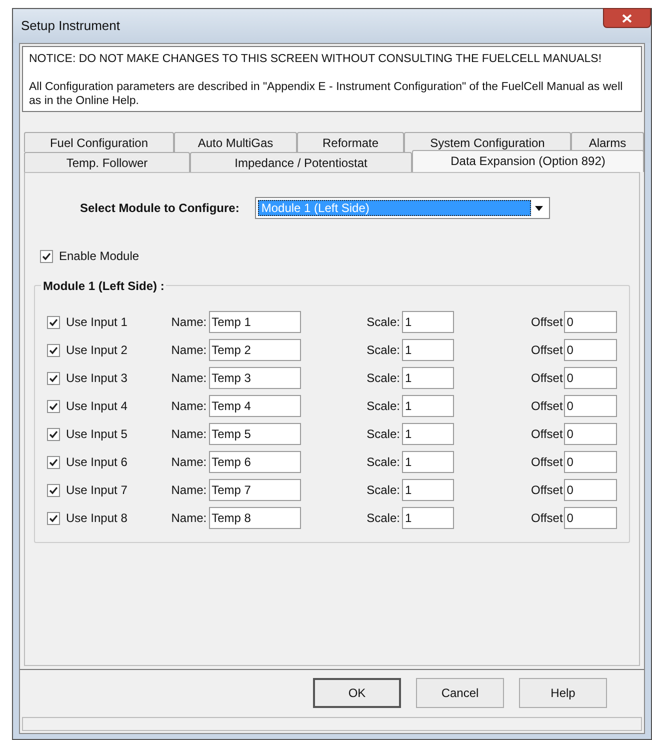 The height and width of the screenshot is (740, 652). What do you see at coordinates (97, 434) in the screenshot?
I see `use-input-label: Use Input 5` at bounding box center [97, 434].